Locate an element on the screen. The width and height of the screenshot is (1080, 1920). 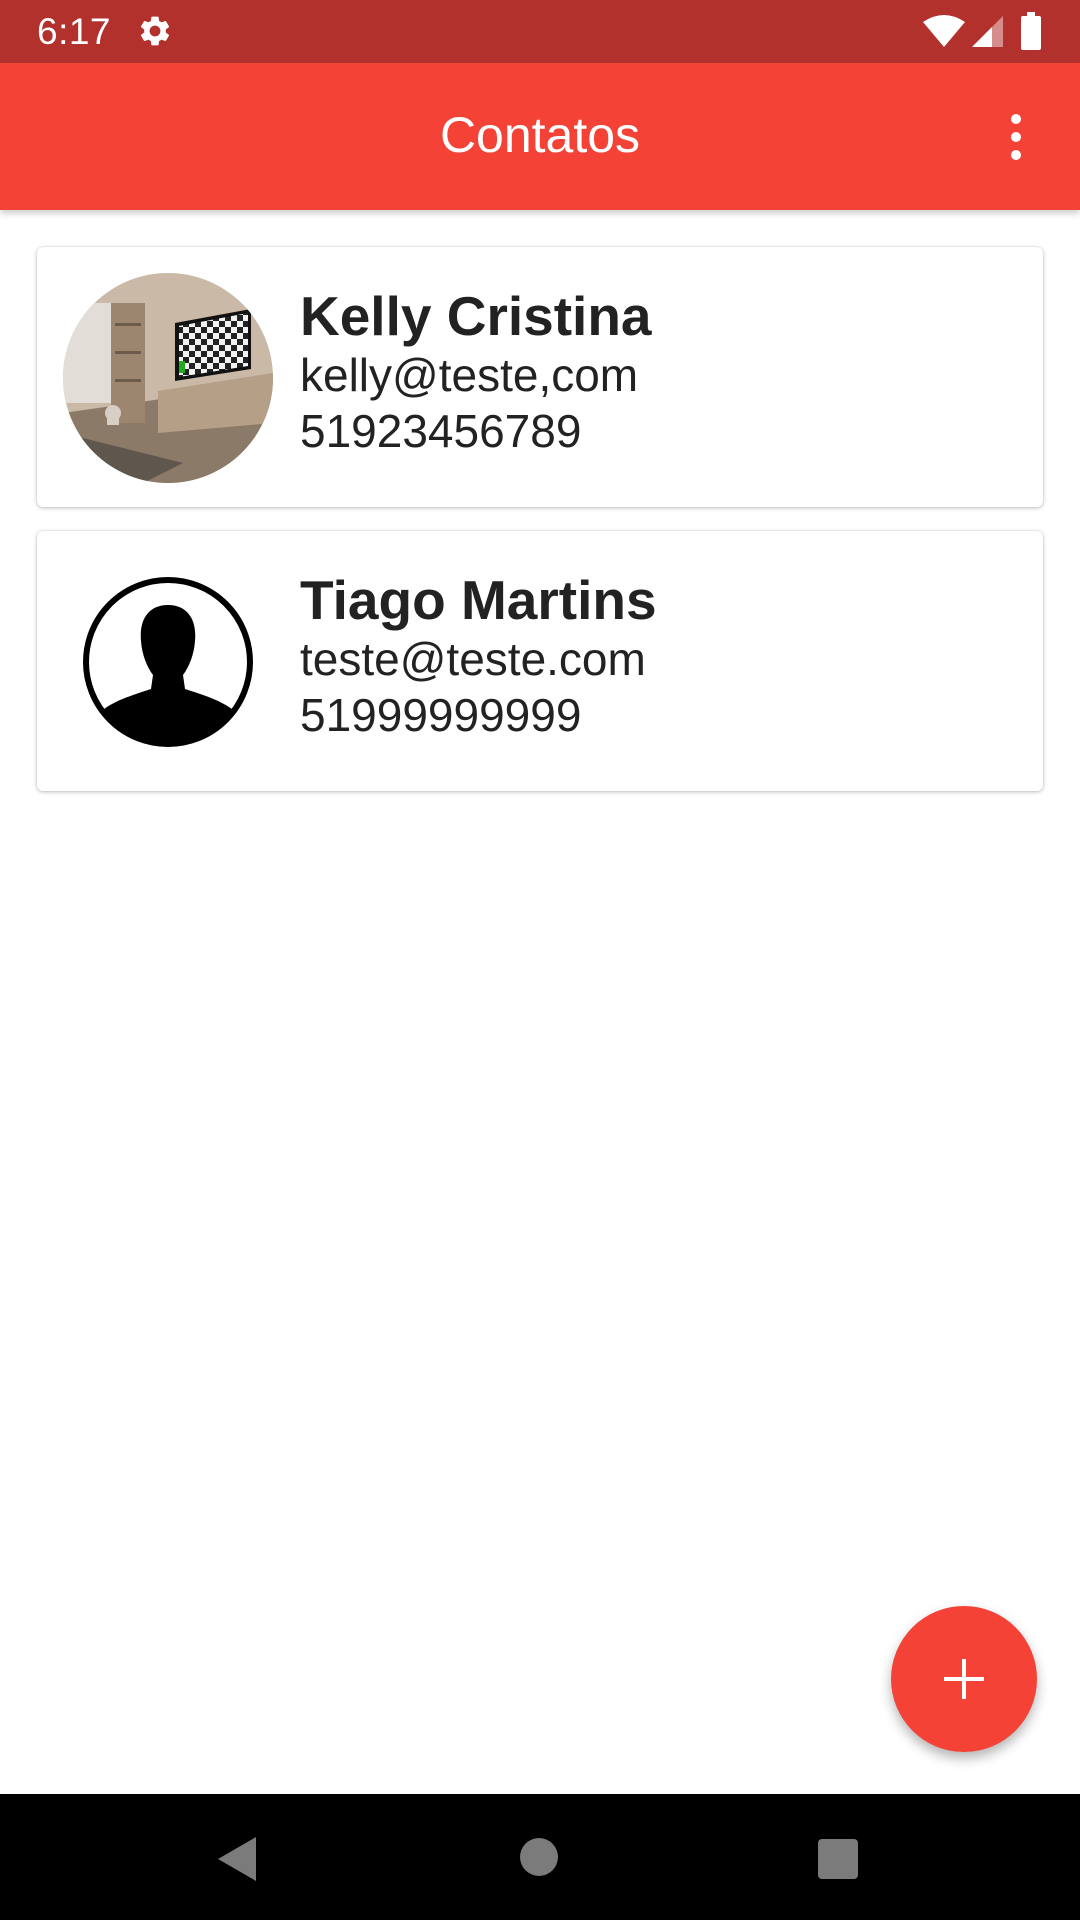
gear-icon is located at coordinates (155, 31).